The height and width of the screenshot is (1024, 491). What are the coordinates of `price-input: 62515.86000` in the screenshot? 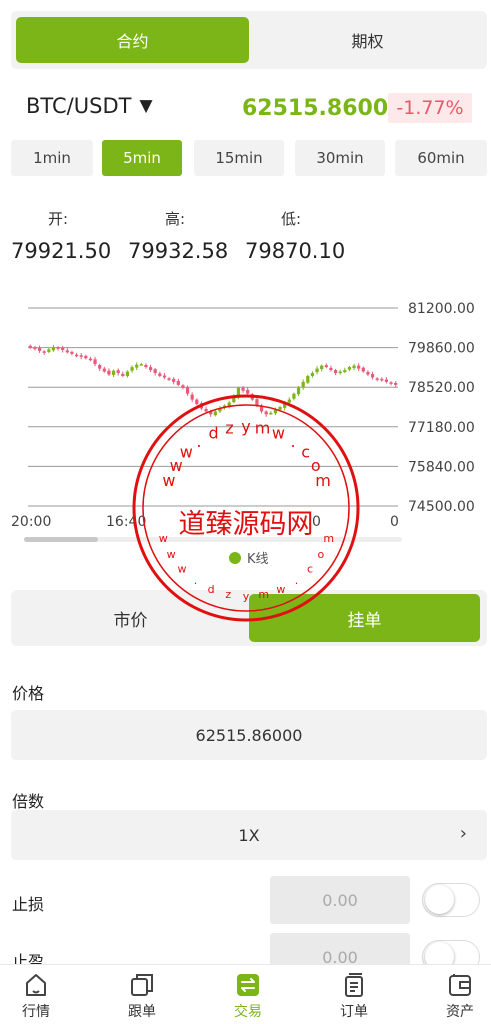 It's located at (249, 735).